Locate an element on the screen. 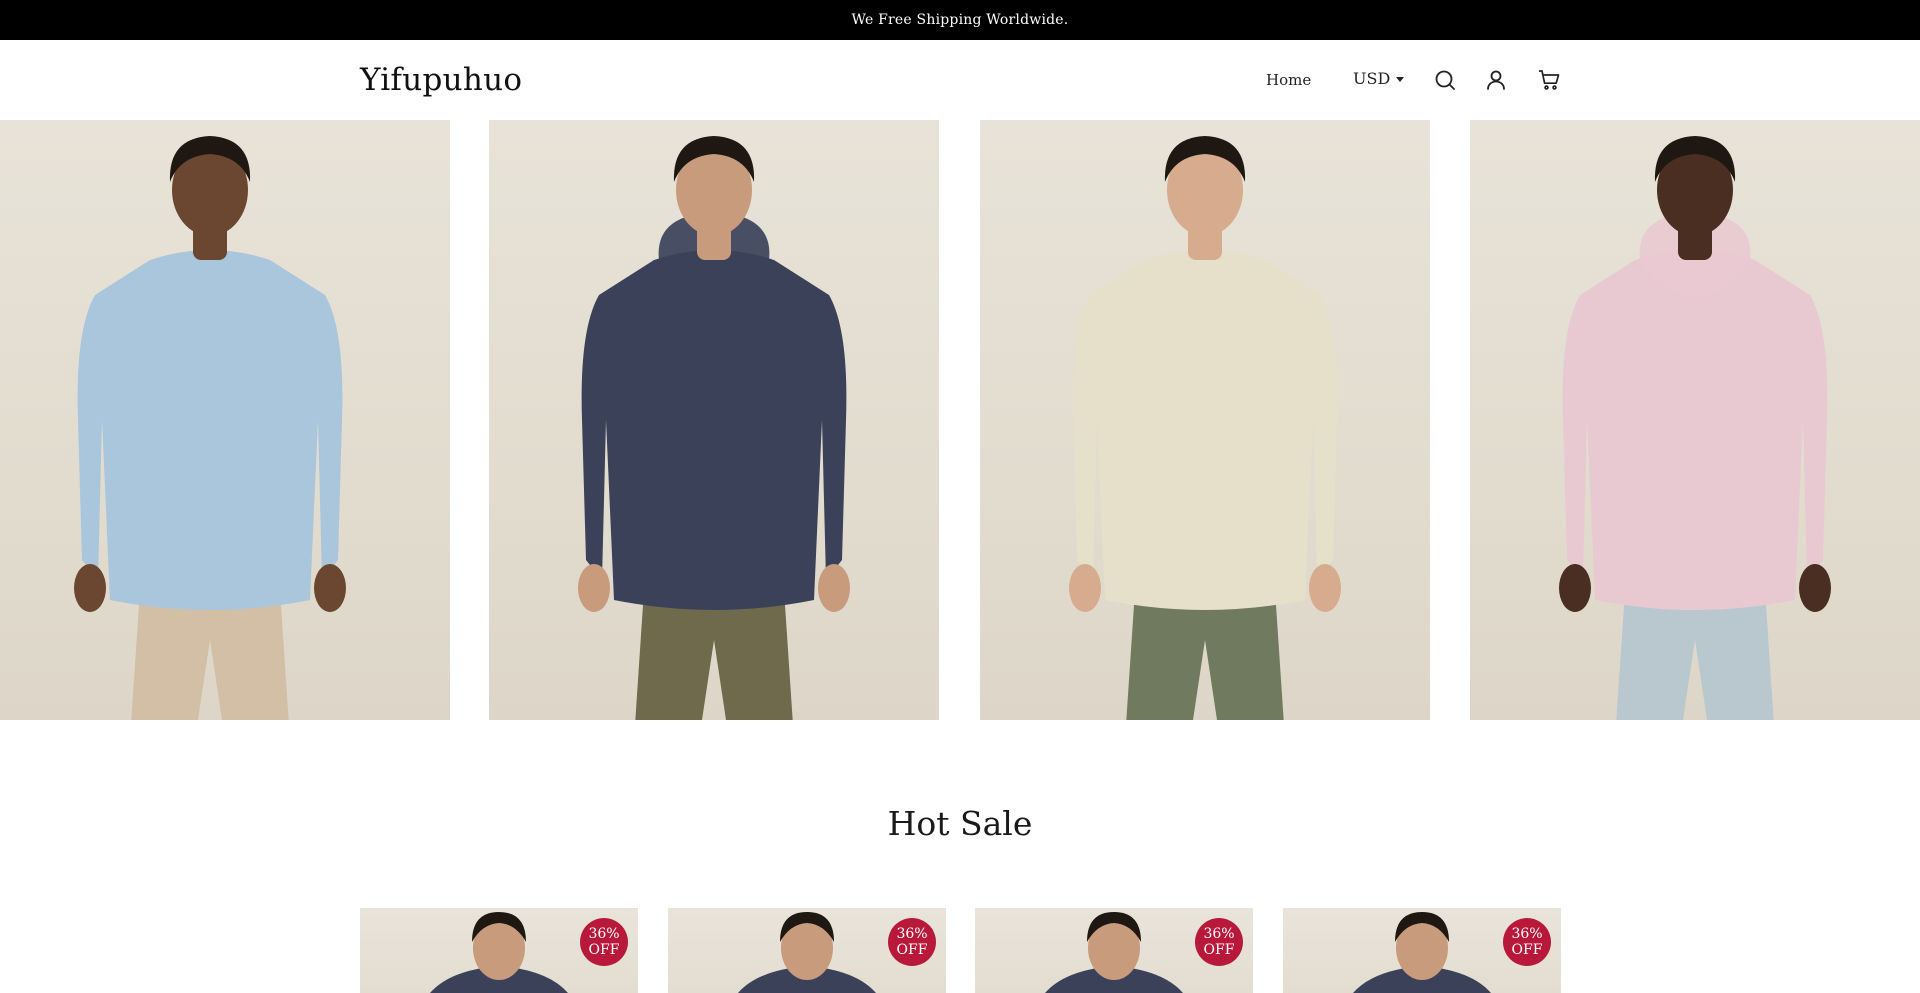 The image size is (1920, 993). hero-slide-pink-hoodie is located at coordinates (1695, 420).